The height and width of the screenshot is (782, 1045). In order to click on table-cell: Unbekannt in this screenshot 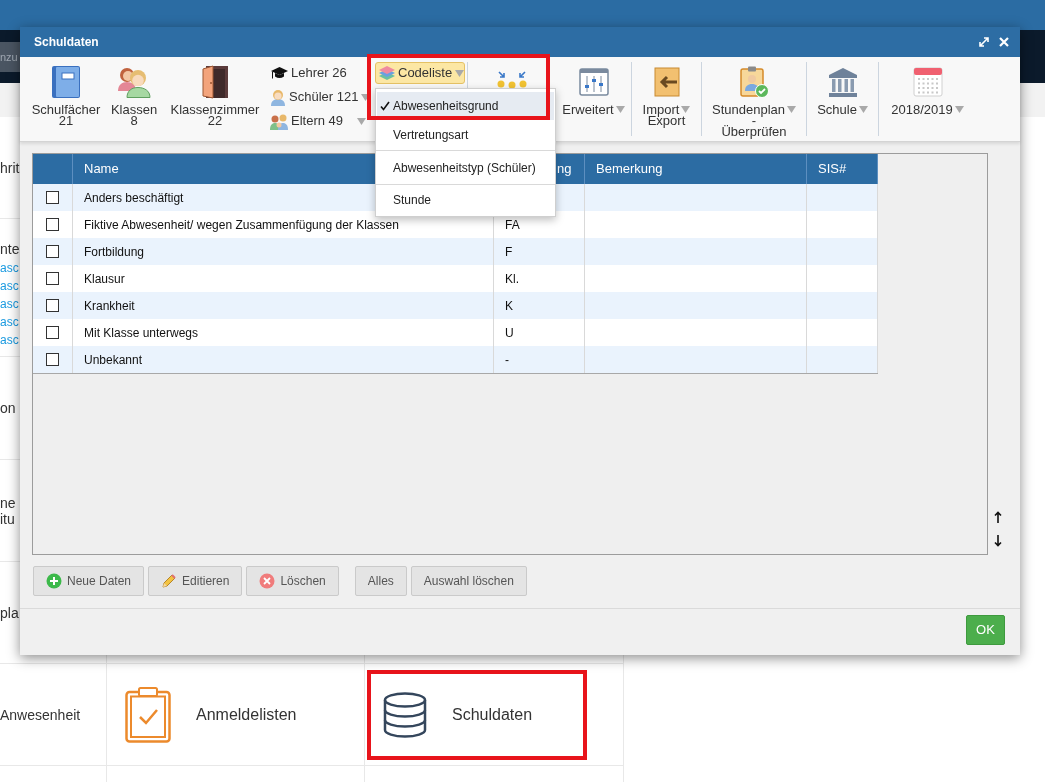, I will do `click(283, 359)`.